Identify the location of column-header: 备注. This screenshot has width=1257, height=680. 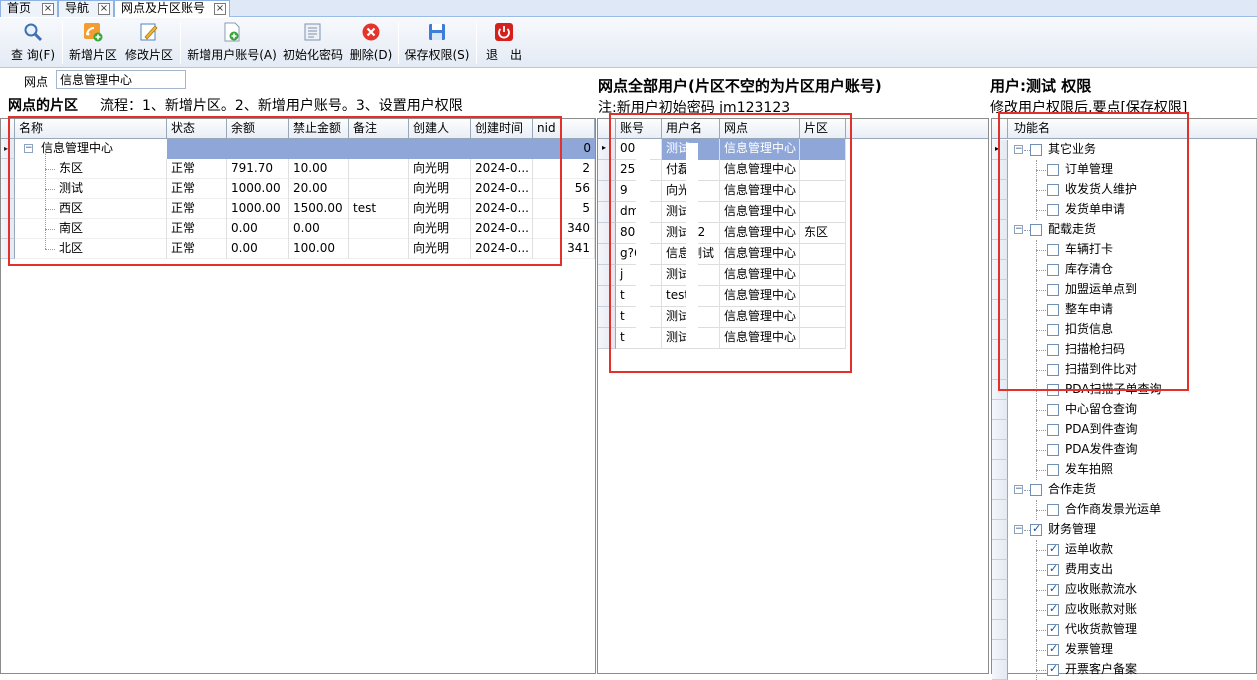
(379, 129).